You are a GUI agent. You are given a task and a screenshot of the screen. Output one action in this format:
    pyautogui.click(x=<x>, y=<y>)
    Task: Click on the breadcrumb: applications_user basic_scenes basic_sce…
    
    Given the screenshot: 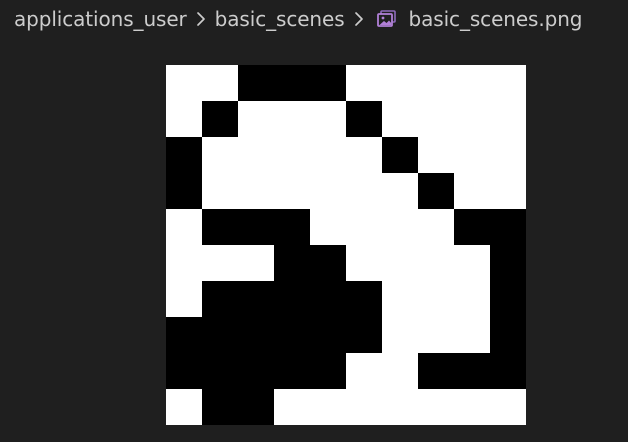 What is the action you would take?
    pyautogui.click(x=298, y=19)
    